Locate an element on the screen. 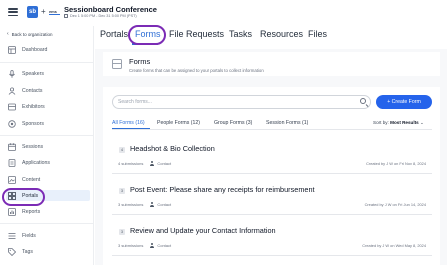 The image size is (447, 265). applications-icon is located at coordinates (12, 162).